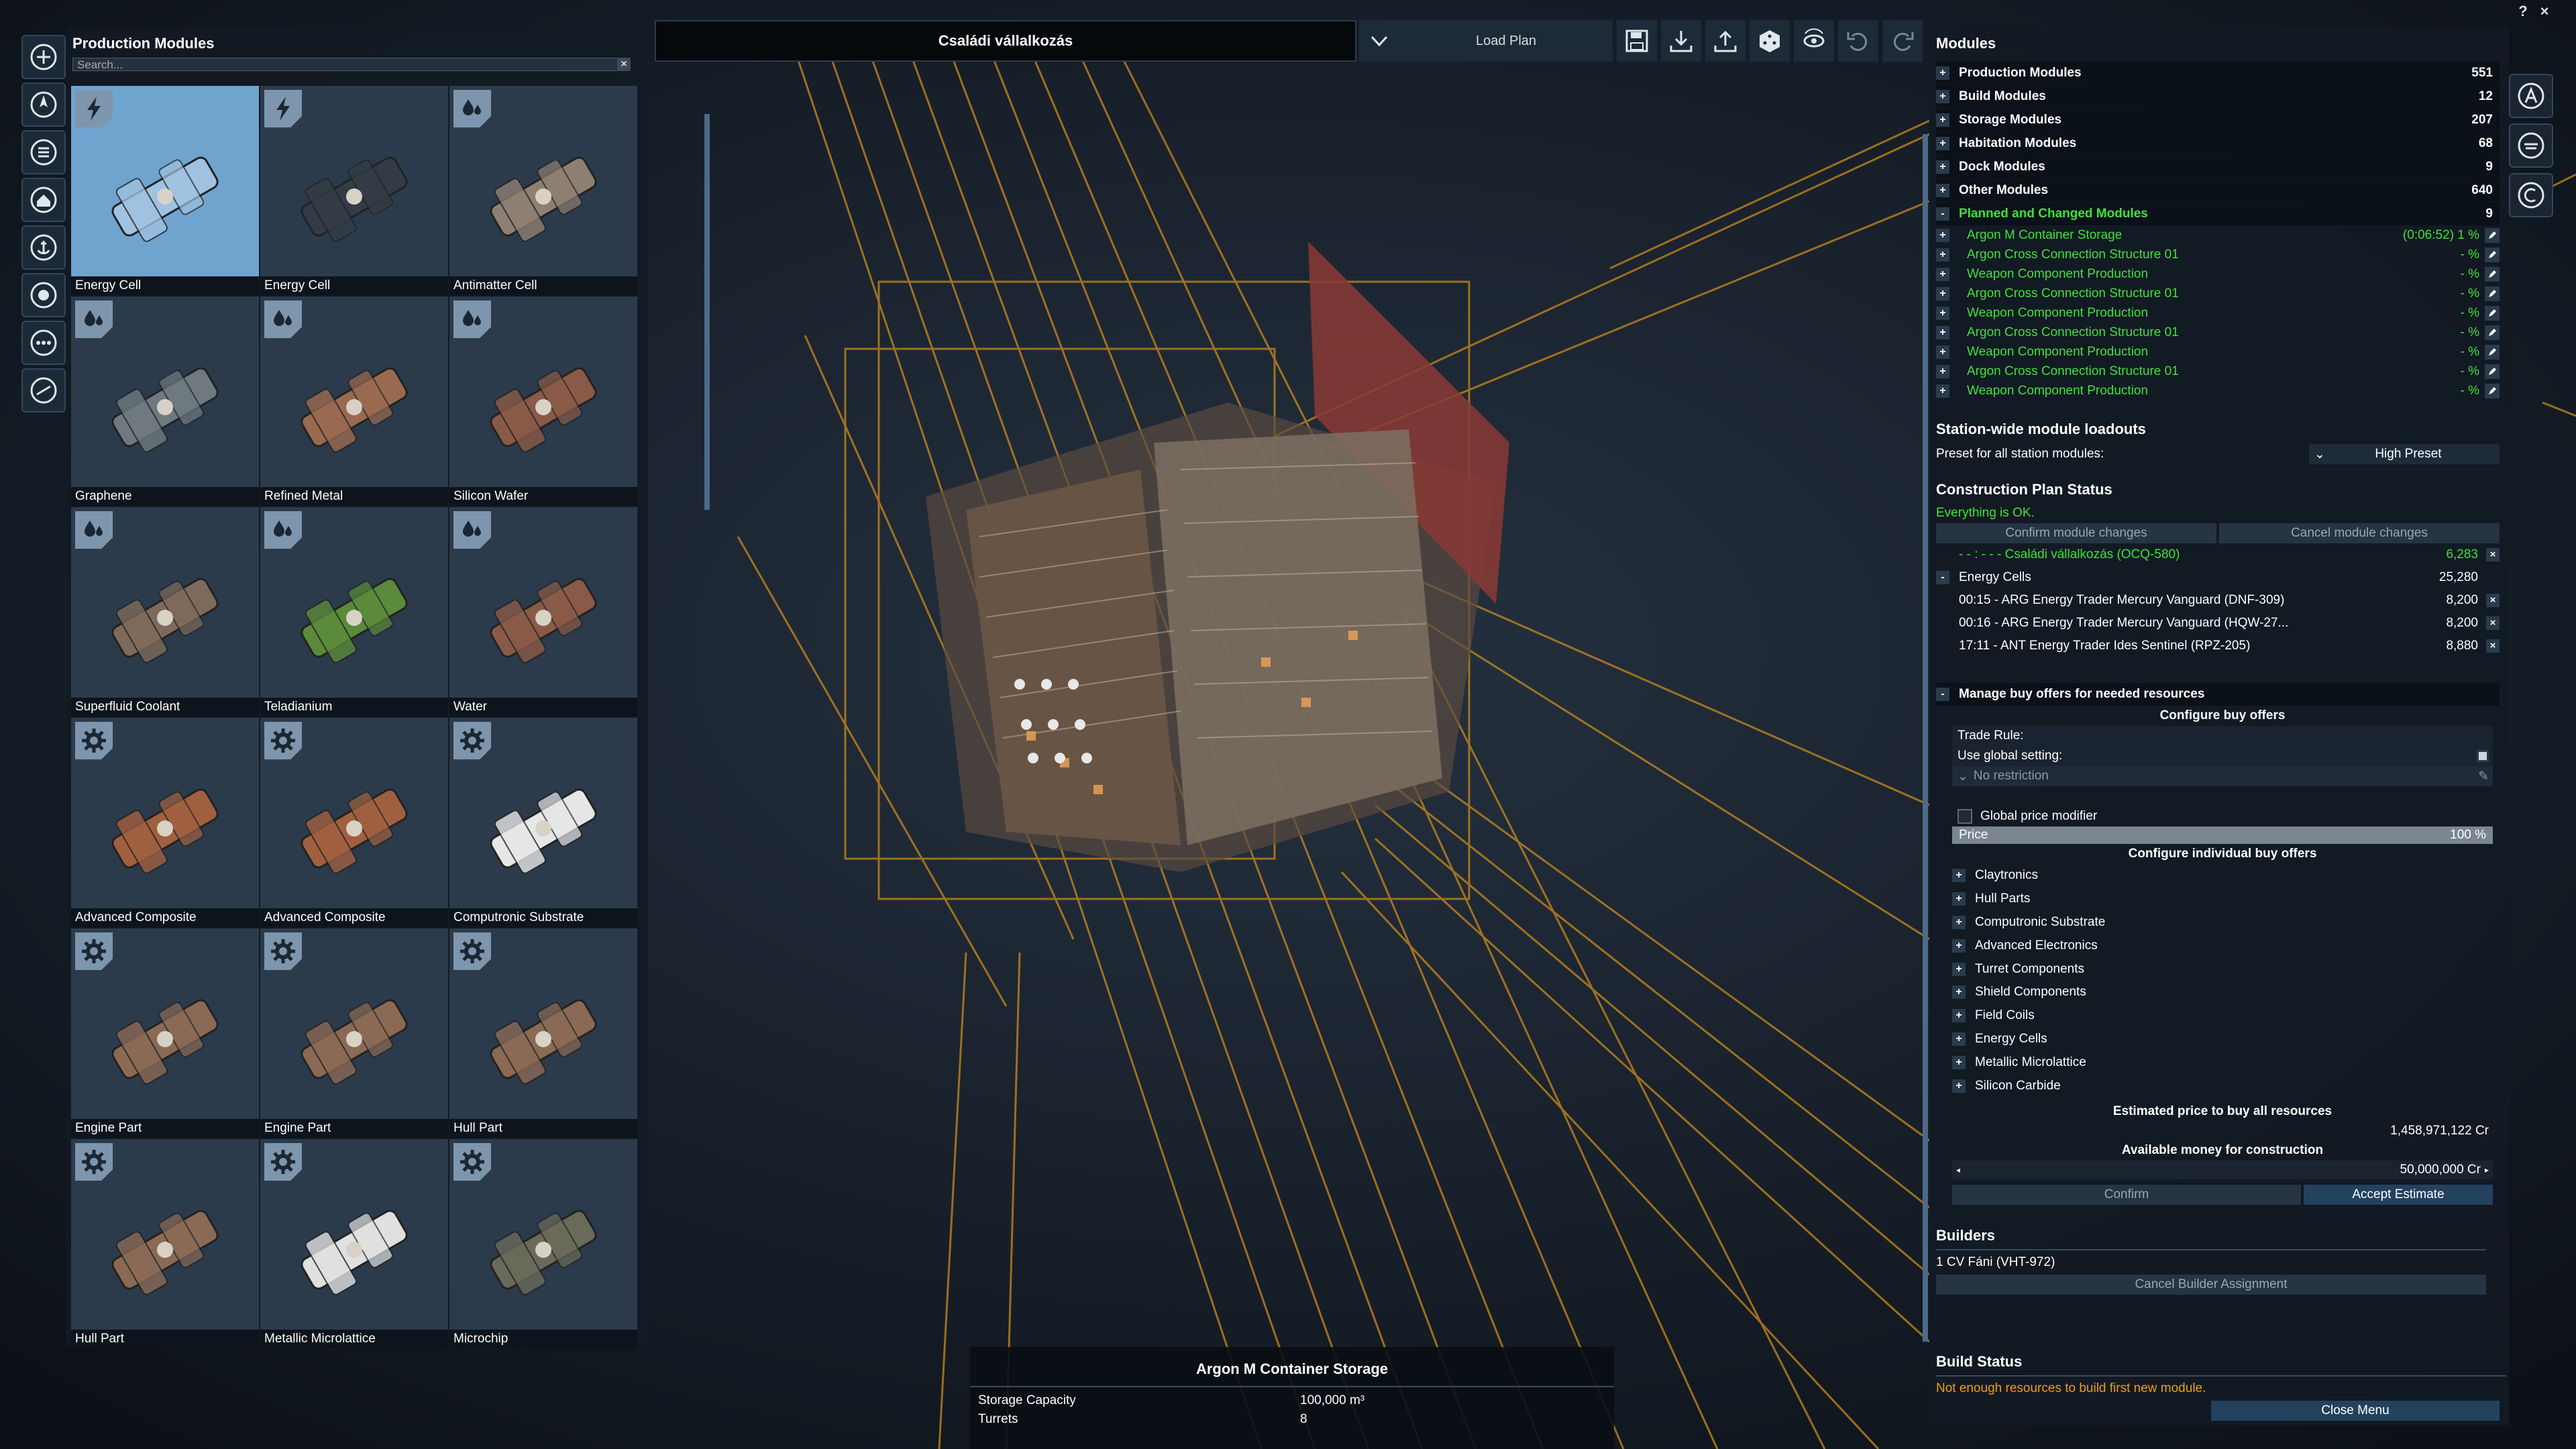 The height and width of the screenshot is (1449, 2576). I want to click on preset-dropdown: ⌄ High Preset, so click(2404, 454).